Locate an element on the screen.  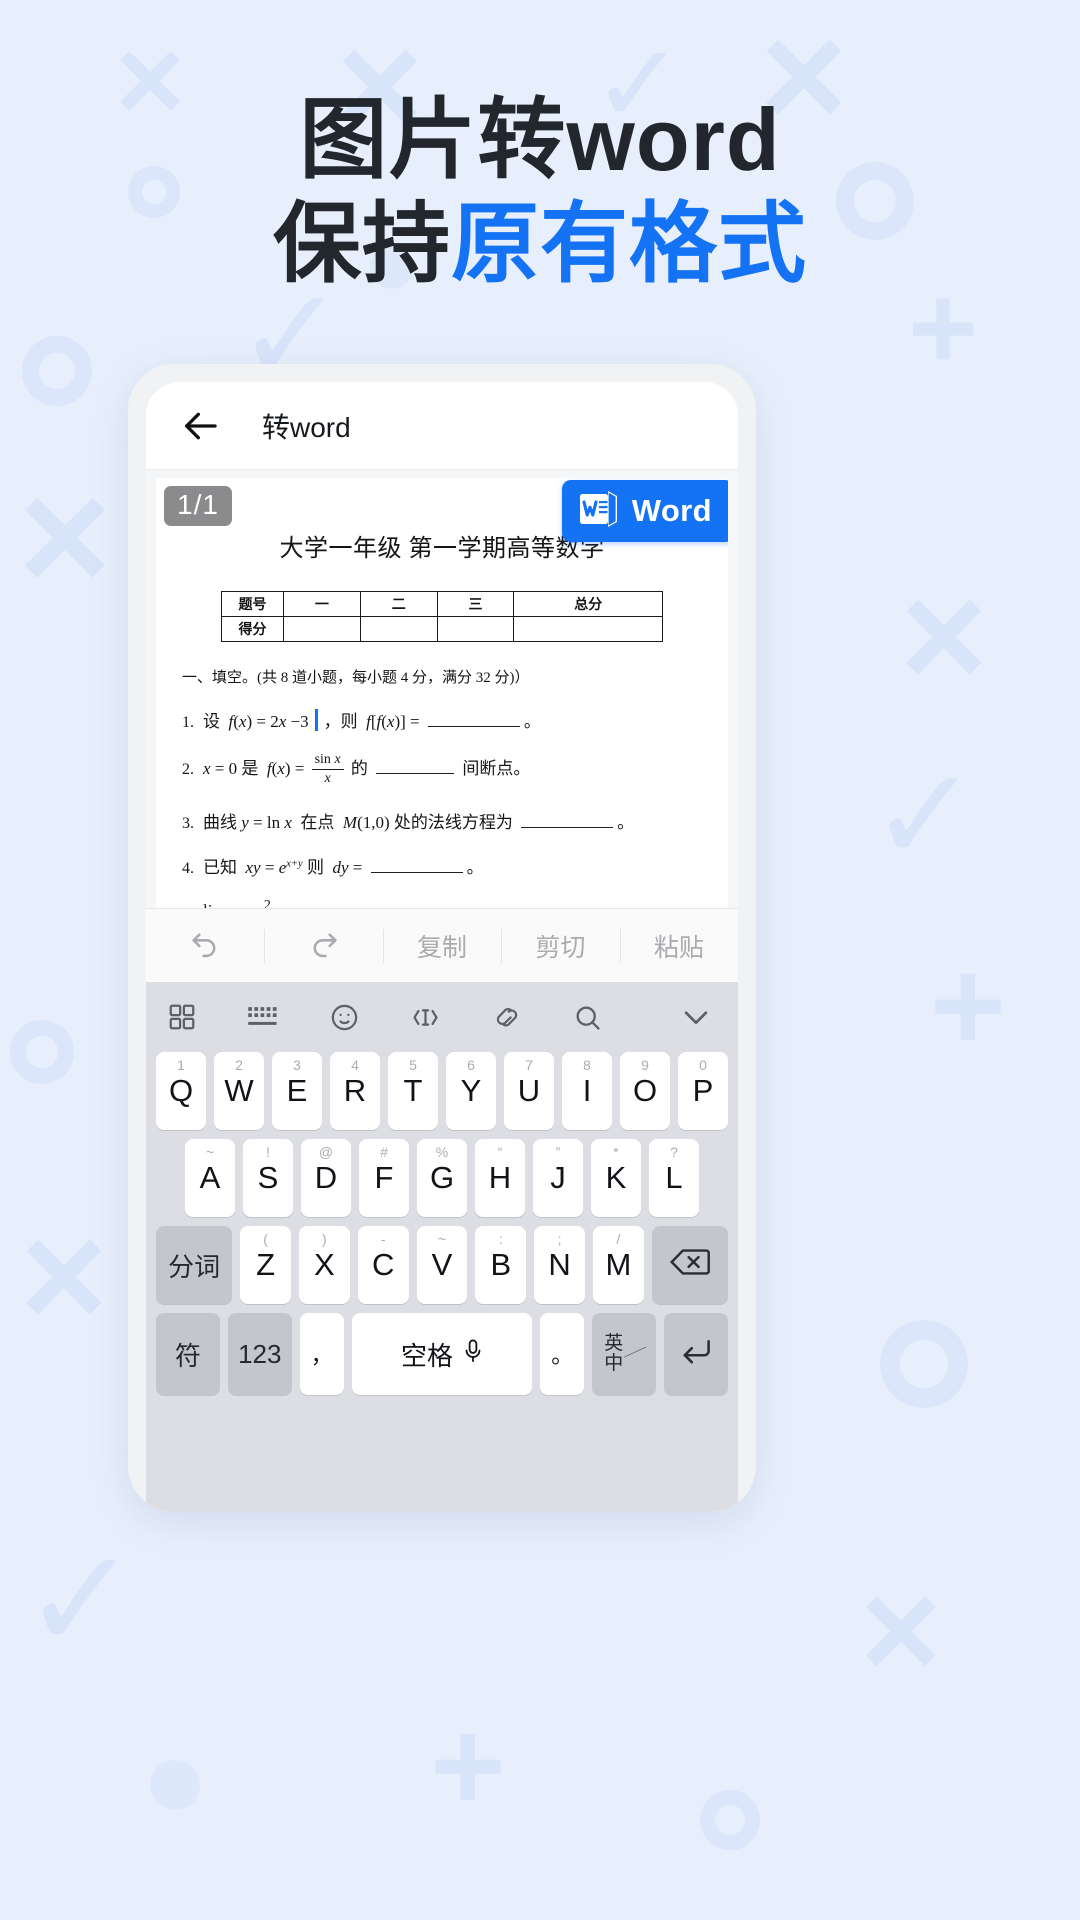
key-label: Y is located at coordinates (471, 1090).